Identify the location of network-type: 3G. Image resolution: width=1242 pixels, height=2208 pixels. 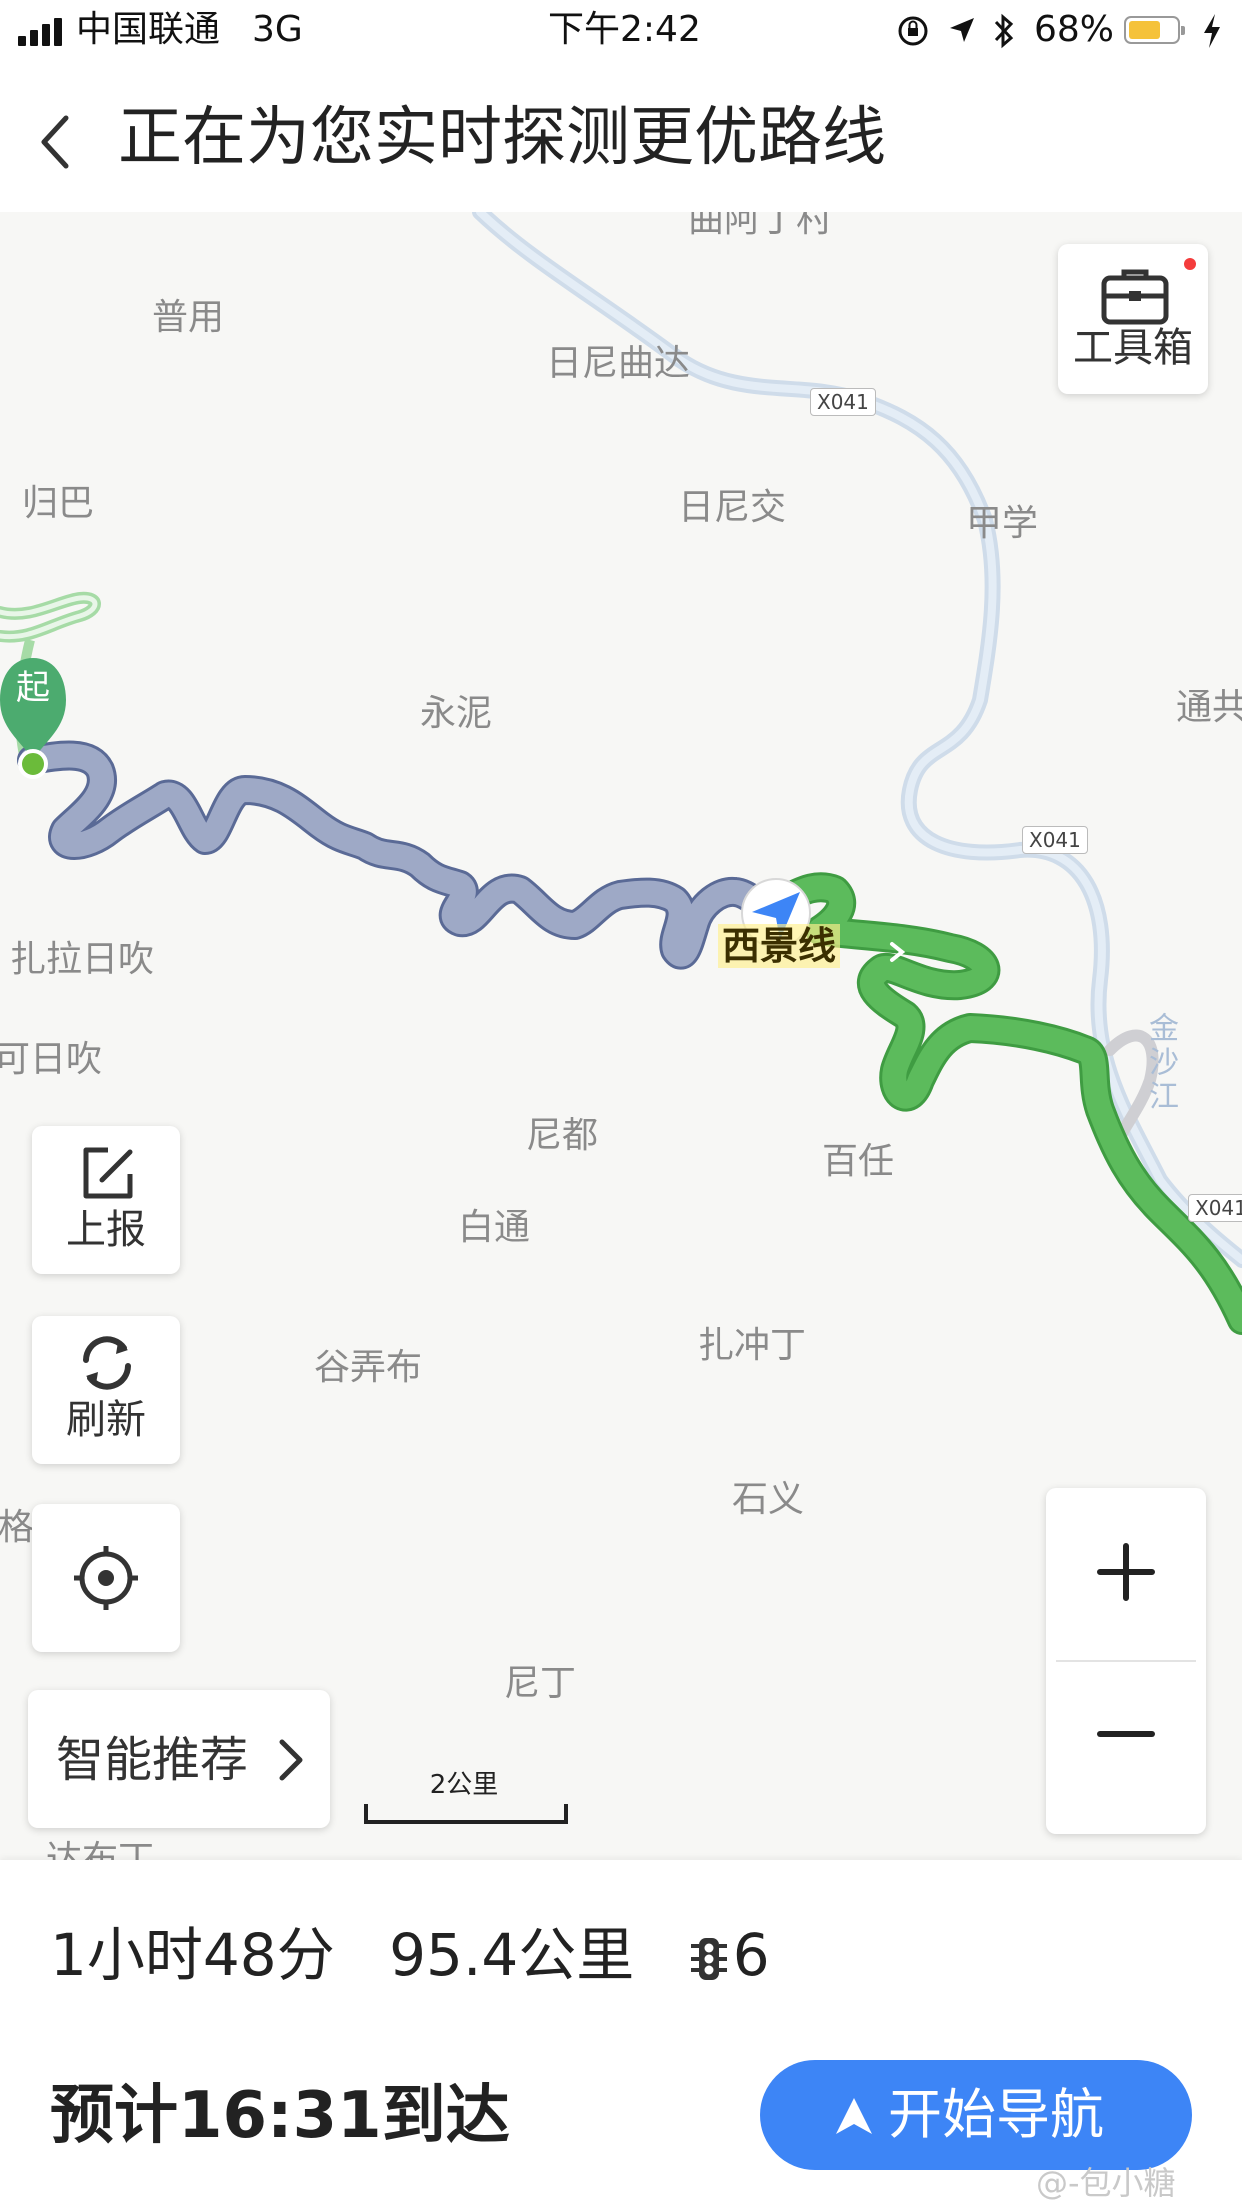
(277, 29).